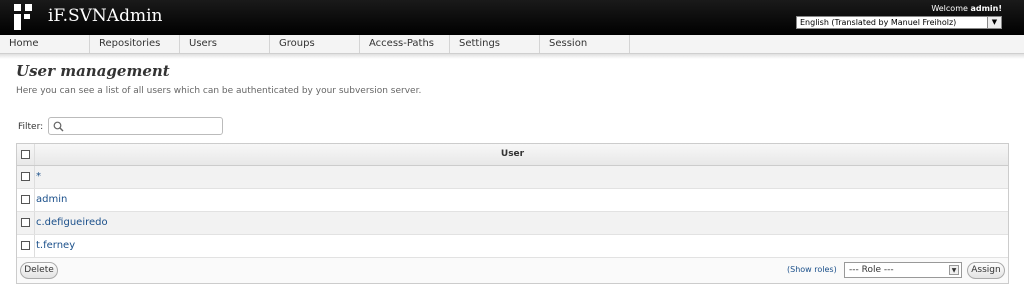  Describe the element at coordinates (495, 44) in the screenshot. I see `nav-settings: Settings` at that location.